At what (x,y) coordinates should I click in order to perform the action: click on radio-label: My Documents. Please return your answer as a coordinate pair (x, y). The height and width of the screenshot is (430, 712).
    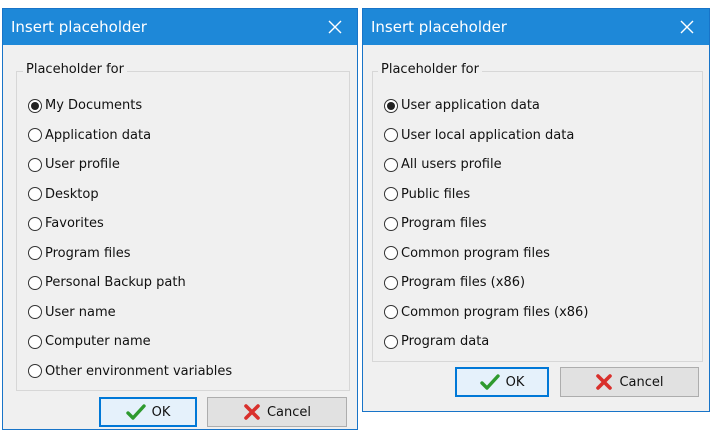
    Looking at the image, I should click on (94, 106).